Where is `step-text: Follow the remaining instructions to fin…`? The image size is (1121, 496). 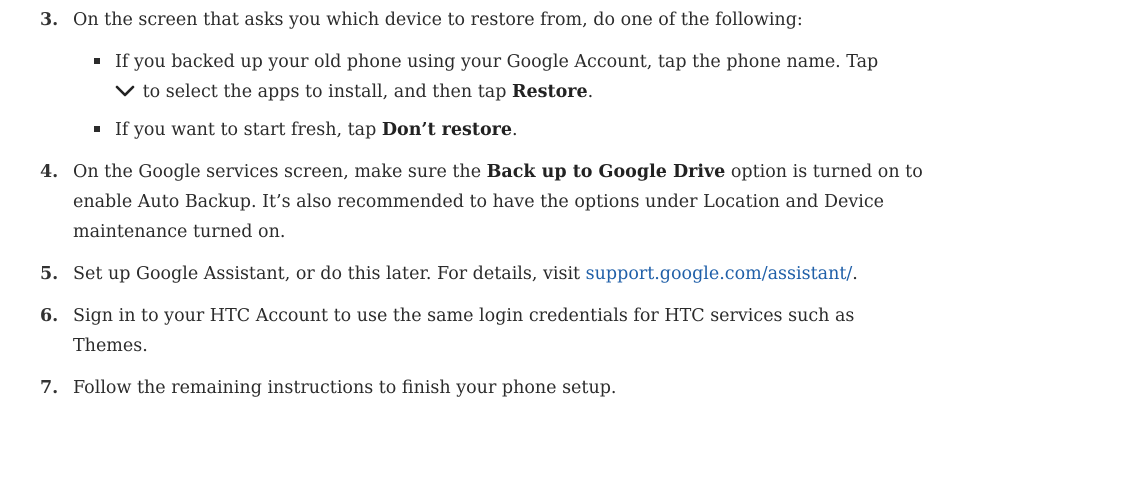 step-text: Follow the remaining instructions to fin… is located at coordinates (345, 388).